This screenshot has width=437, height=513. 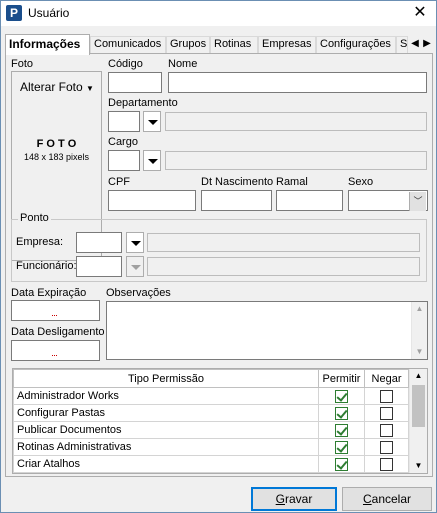 I want to click on tab-empresas: Empresas, so click(x=287, y=45).